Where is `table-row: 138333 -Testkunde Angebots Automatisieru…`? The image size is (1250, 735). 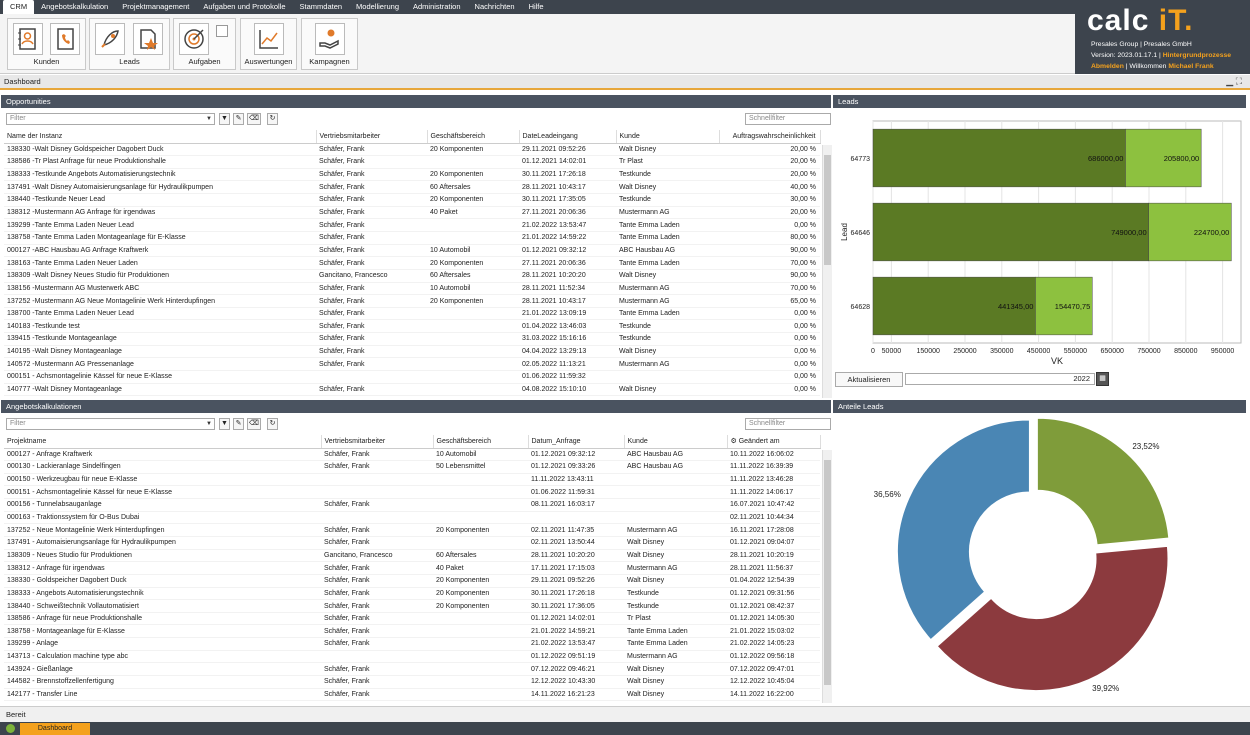 table-row: 138333 -Testkunde Angebots Automatisieru… is located at coordinates (412, 175).